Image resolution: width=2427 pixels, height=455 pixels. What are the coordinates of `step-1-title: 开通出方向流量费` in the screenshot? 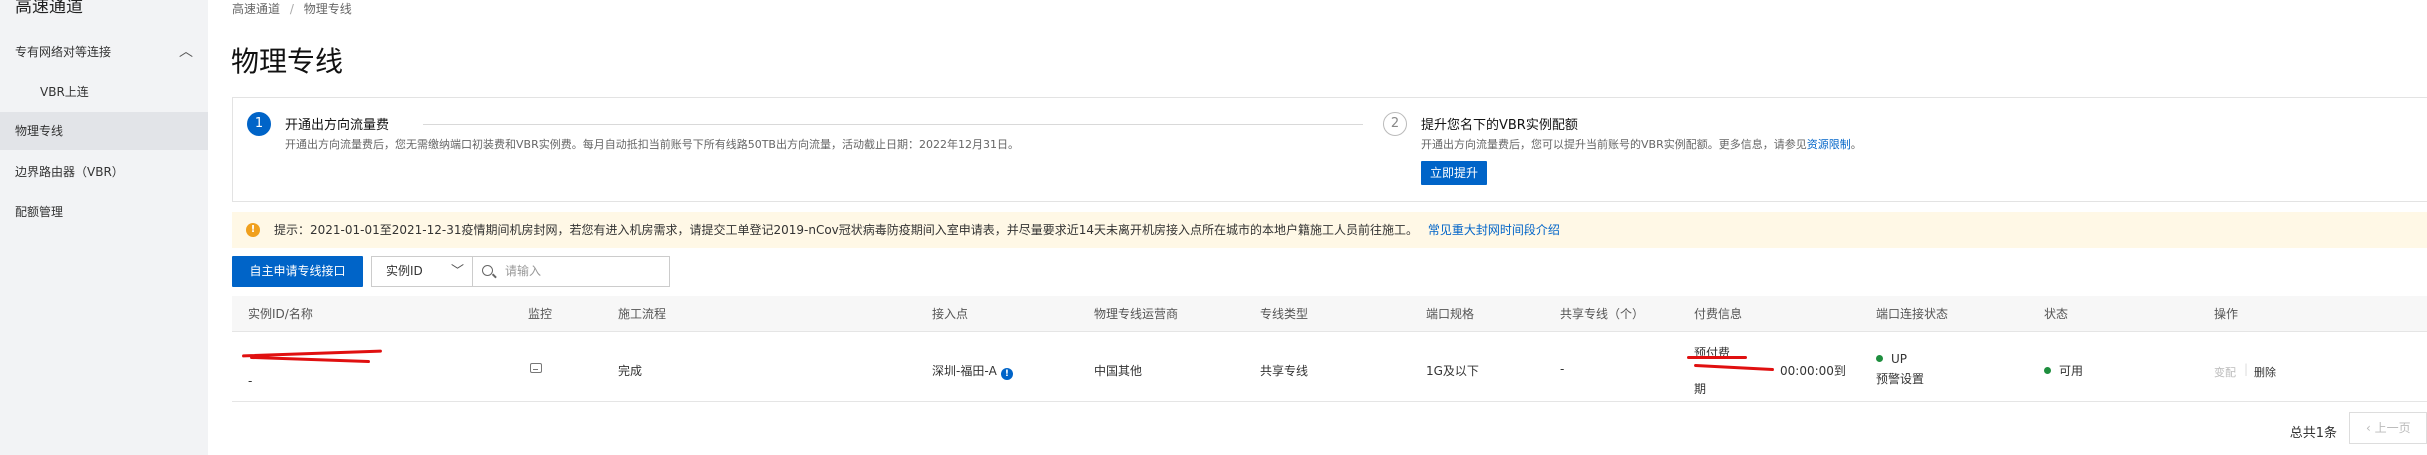 It's located at (337, 125).